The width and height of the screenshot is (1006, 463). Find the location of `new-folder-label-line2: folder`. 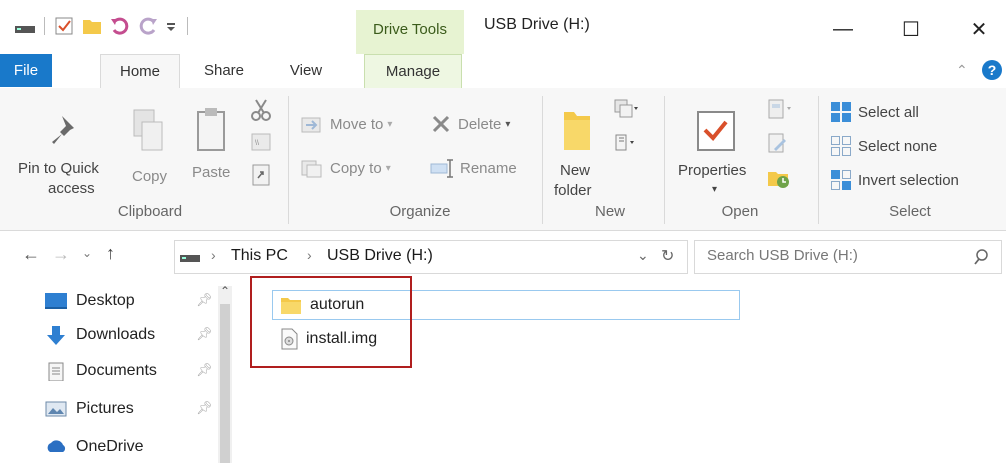

new-folder-label-line2: folder is located at coordinates (573, 190).